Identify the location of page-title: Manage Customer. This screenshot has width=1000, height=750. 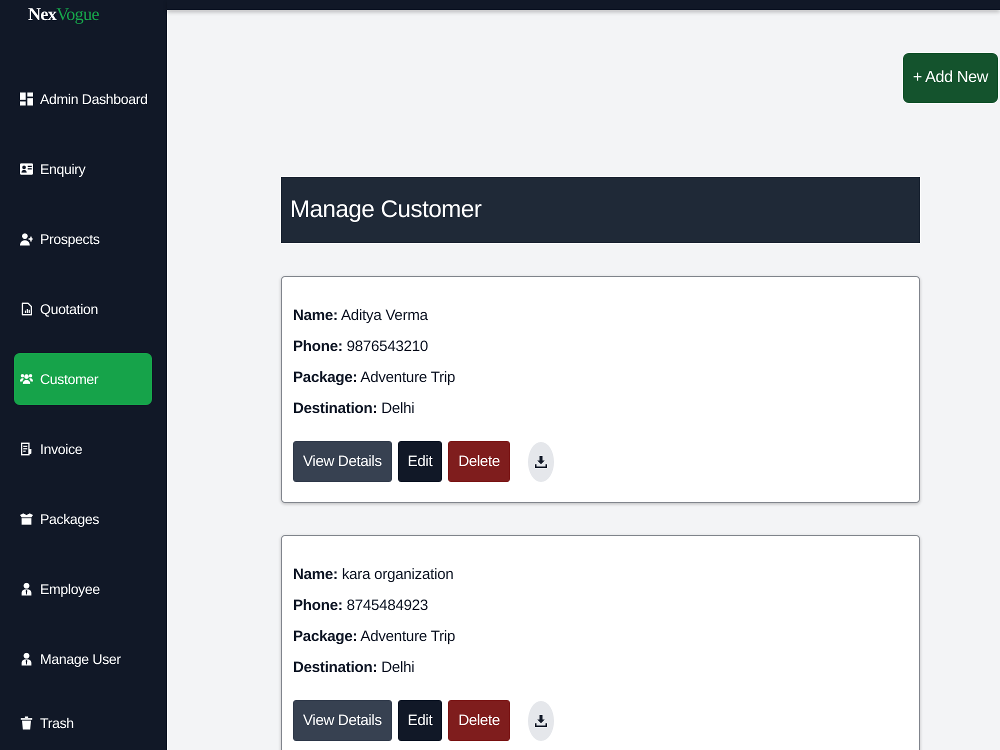
(386, 210).